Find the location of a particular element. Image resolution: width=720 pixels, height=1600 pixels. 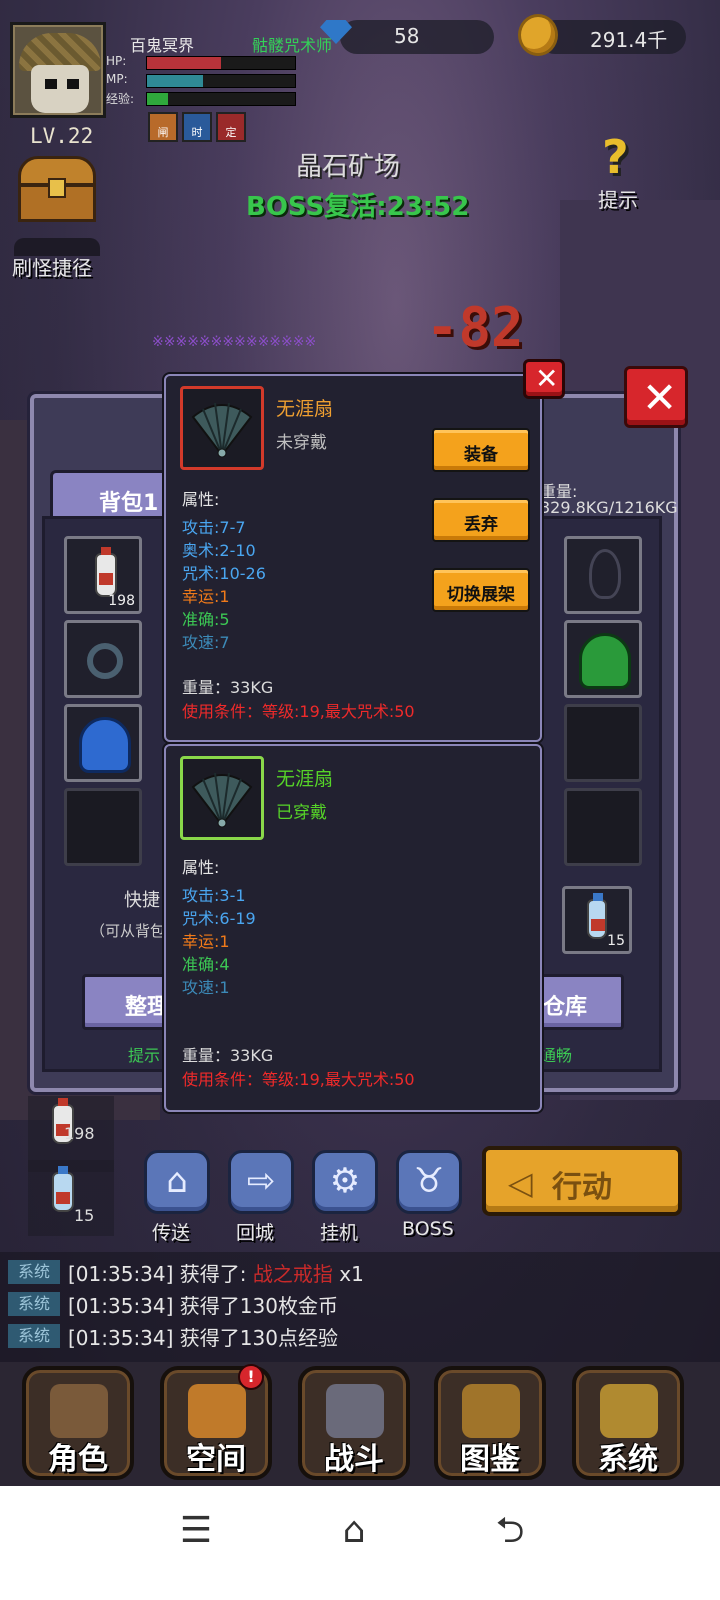

return-city-button: ⇨ is located at coordinates (261, 1182).